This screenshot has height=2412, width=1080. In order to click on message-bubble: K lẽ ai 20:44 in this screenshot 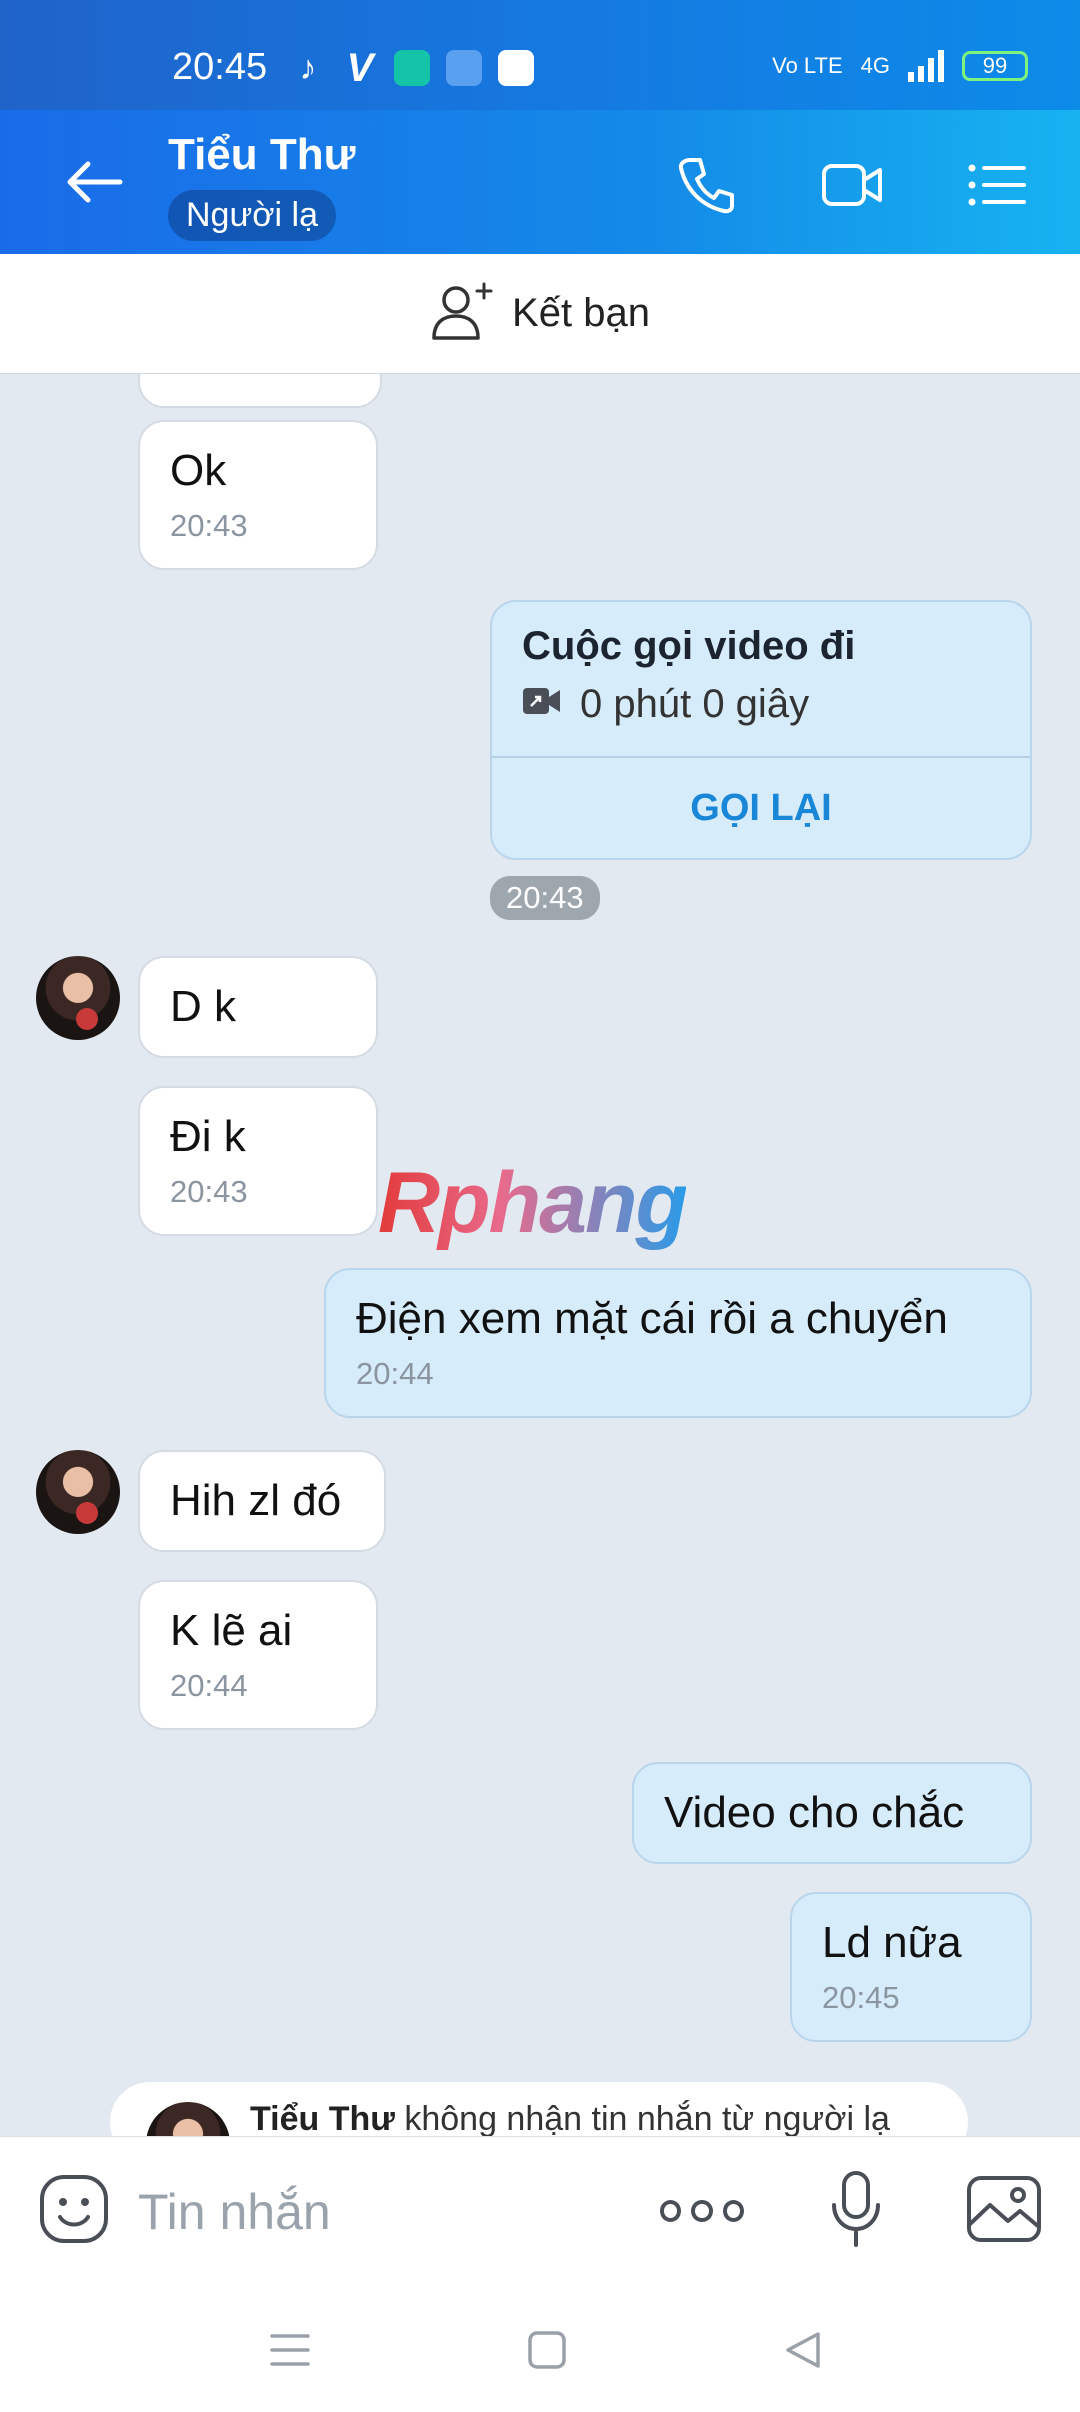, I will do `click(258, 1655)`.